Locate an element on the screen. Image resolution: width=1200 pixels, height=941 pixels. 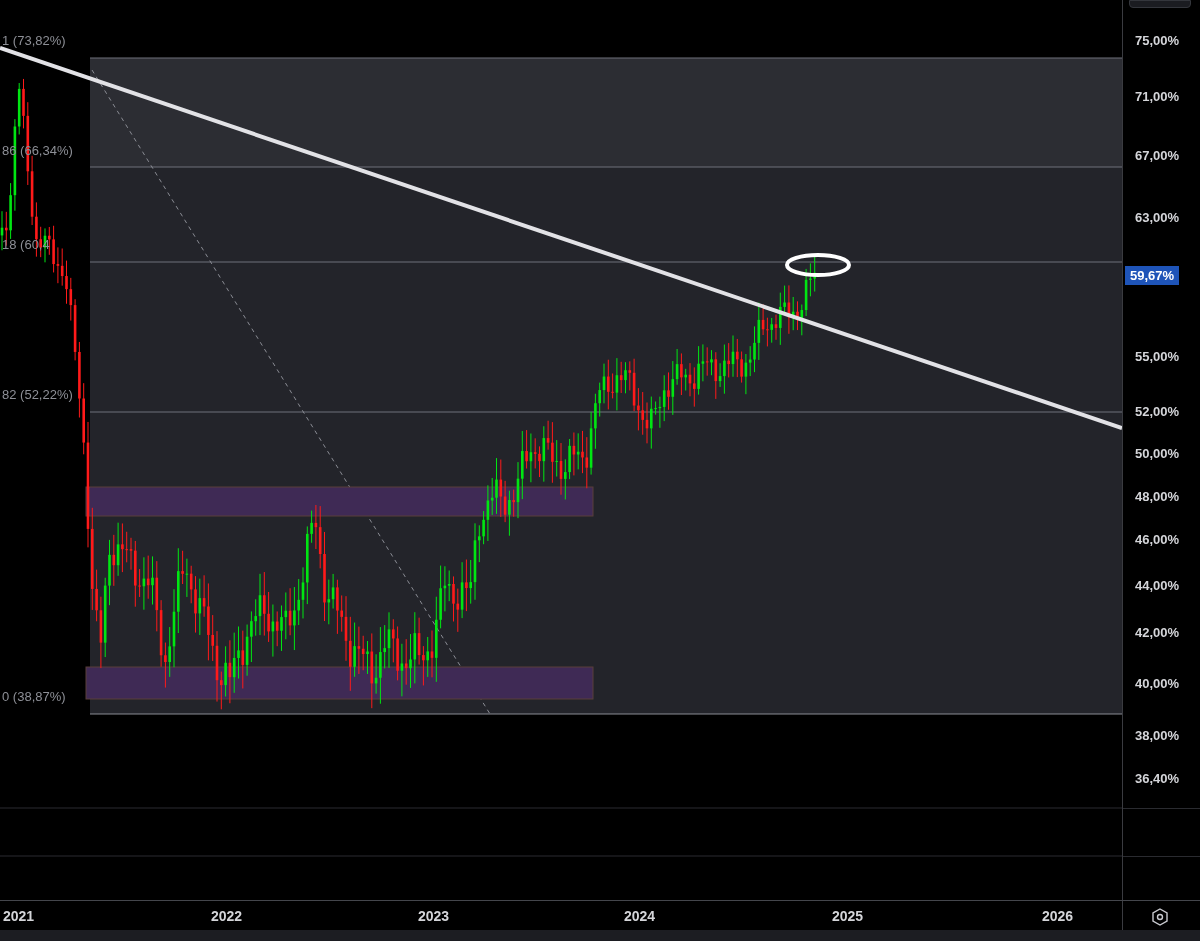
price-tick: 67,00% is located at coordinates (1157, 155).